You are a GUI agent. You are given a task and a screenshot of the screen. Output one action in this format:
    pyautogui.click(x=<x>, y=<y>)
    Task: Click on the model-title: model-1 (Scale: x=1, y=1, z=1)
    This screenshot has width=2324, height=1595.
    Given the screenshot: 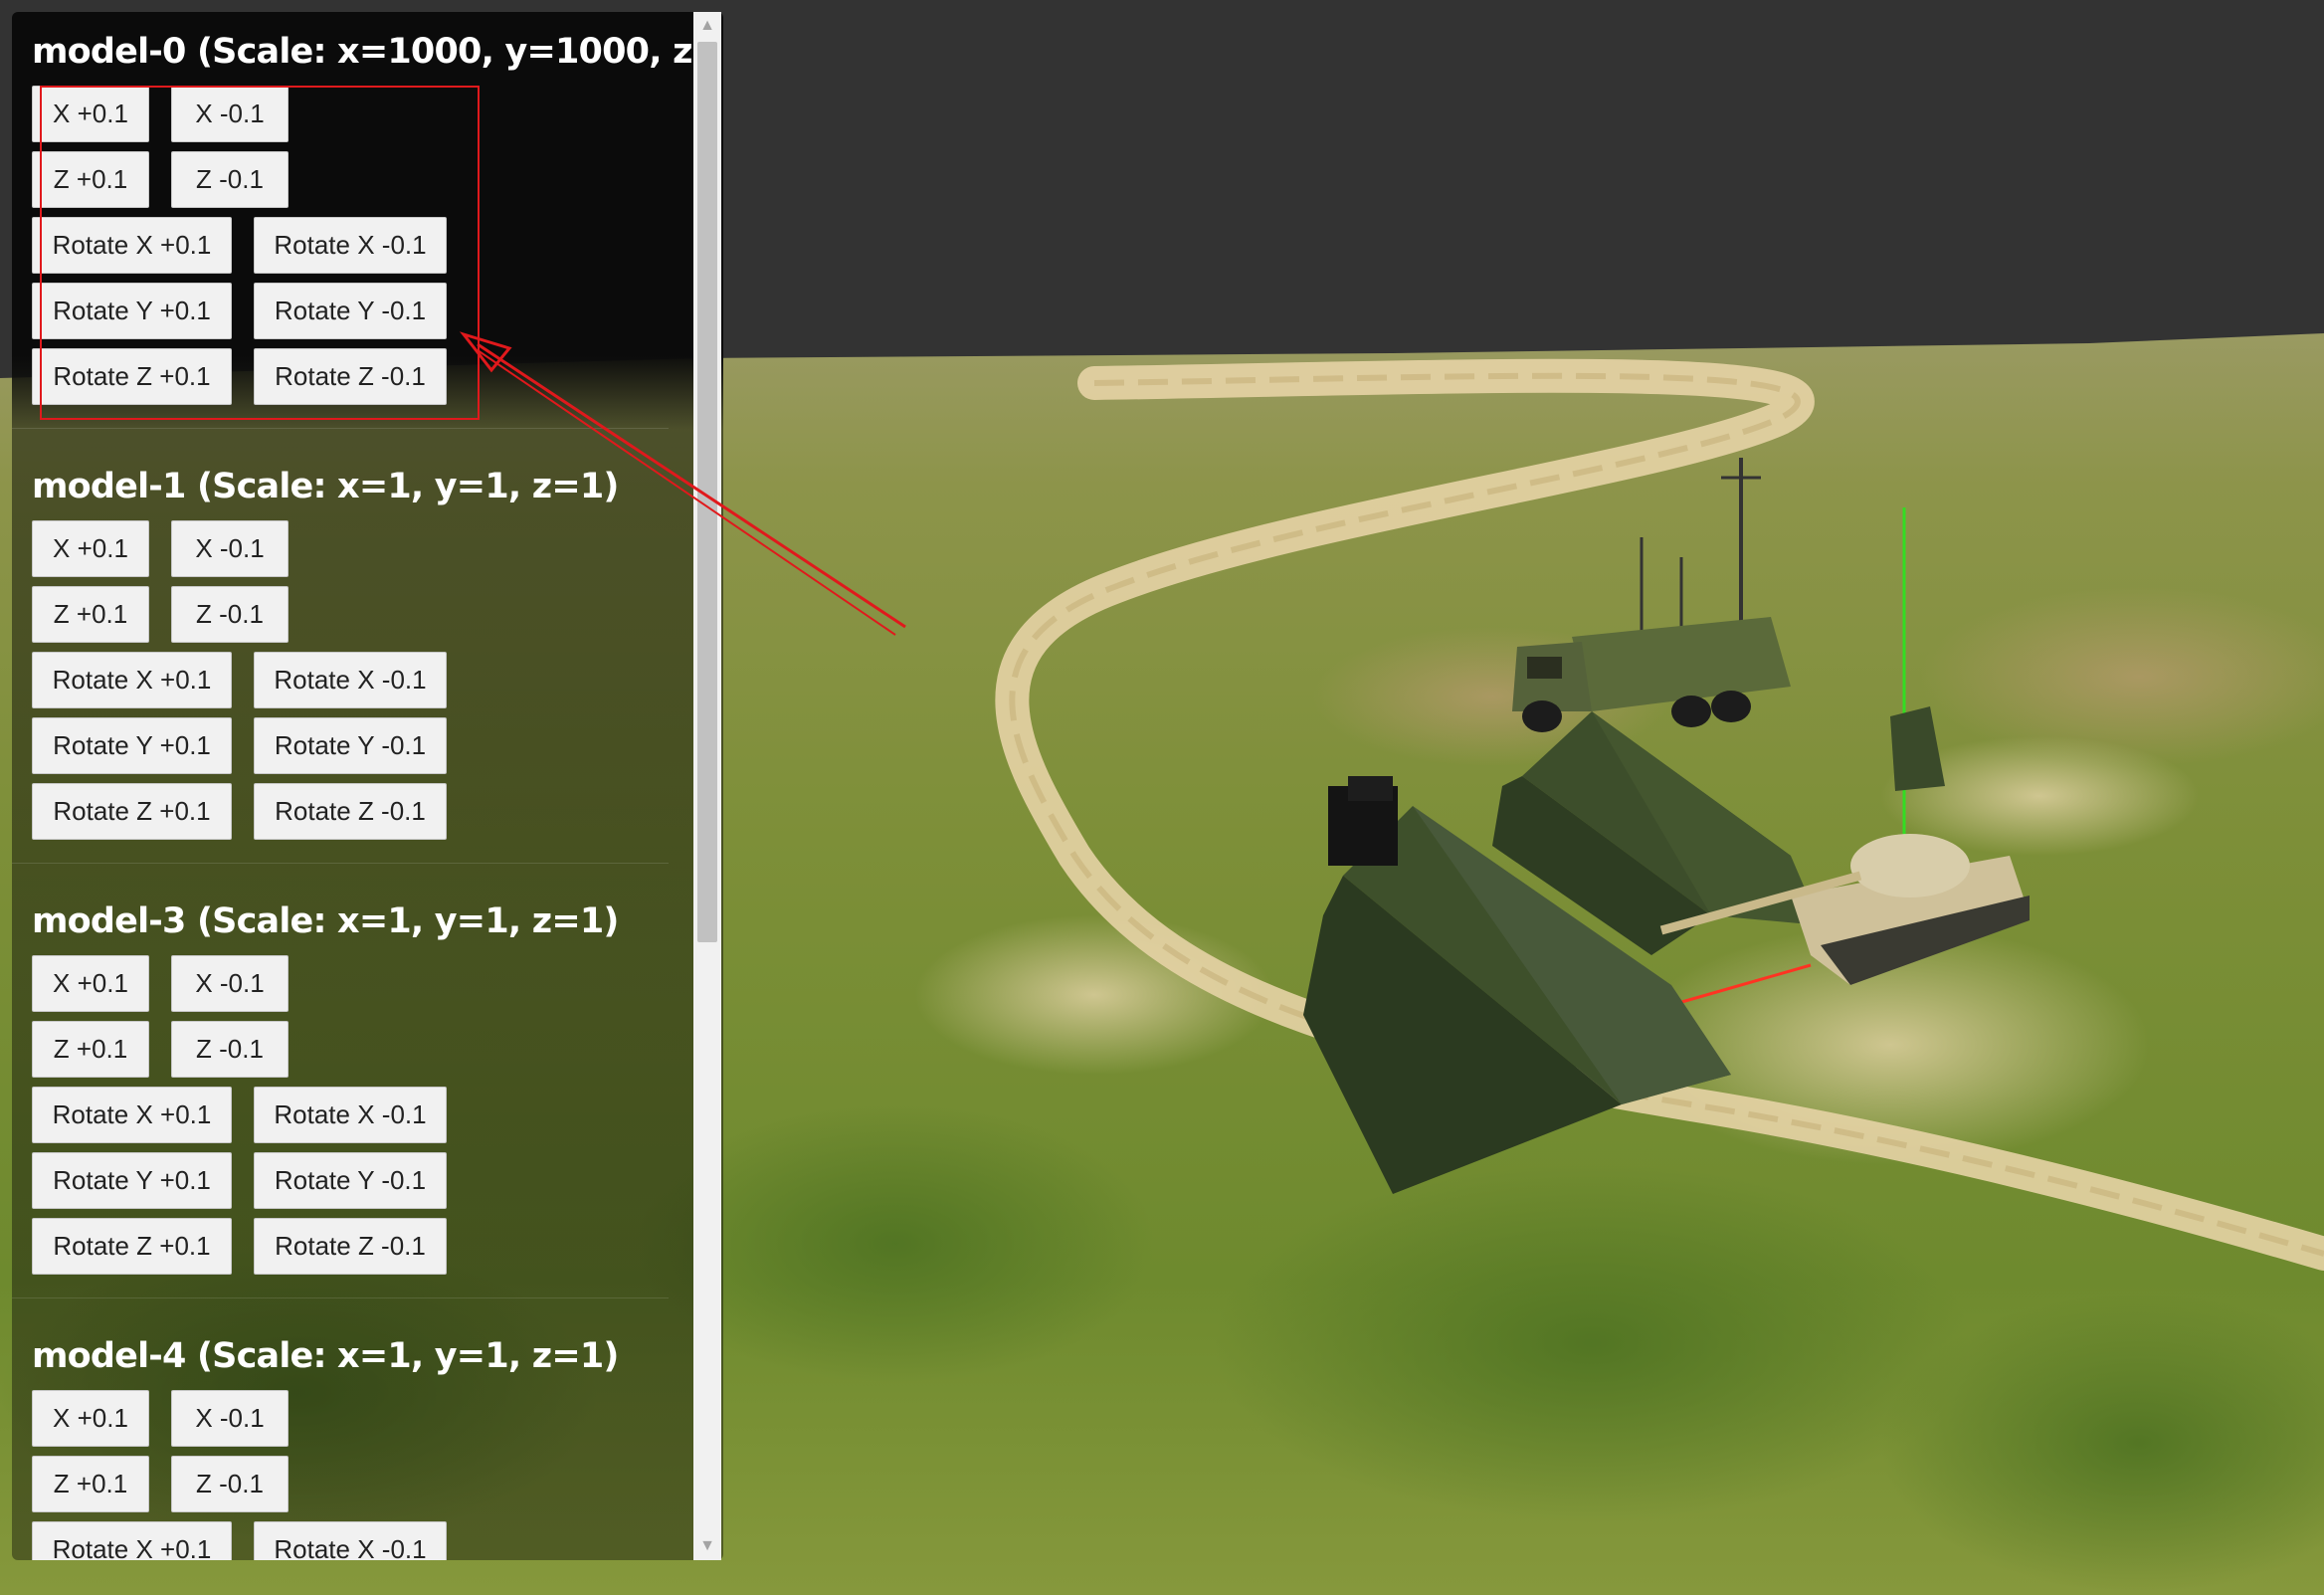 What is the action you would take?
    pyautogui.click(x=326, y=486)
    